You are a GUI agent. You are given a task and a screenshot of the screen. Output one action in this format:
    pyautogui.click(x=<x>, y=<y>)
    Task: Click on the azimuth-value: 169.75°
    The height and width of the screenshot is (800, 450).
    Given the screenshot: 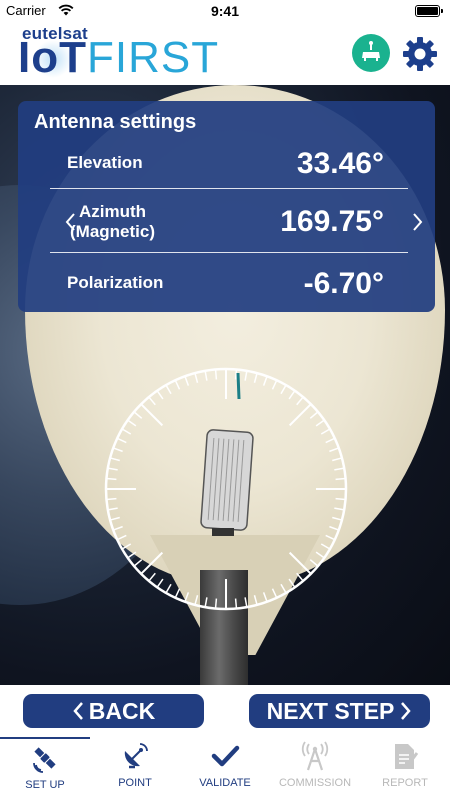 What is the action you would take?
    pyautogui.click(x=332, y=221)
    